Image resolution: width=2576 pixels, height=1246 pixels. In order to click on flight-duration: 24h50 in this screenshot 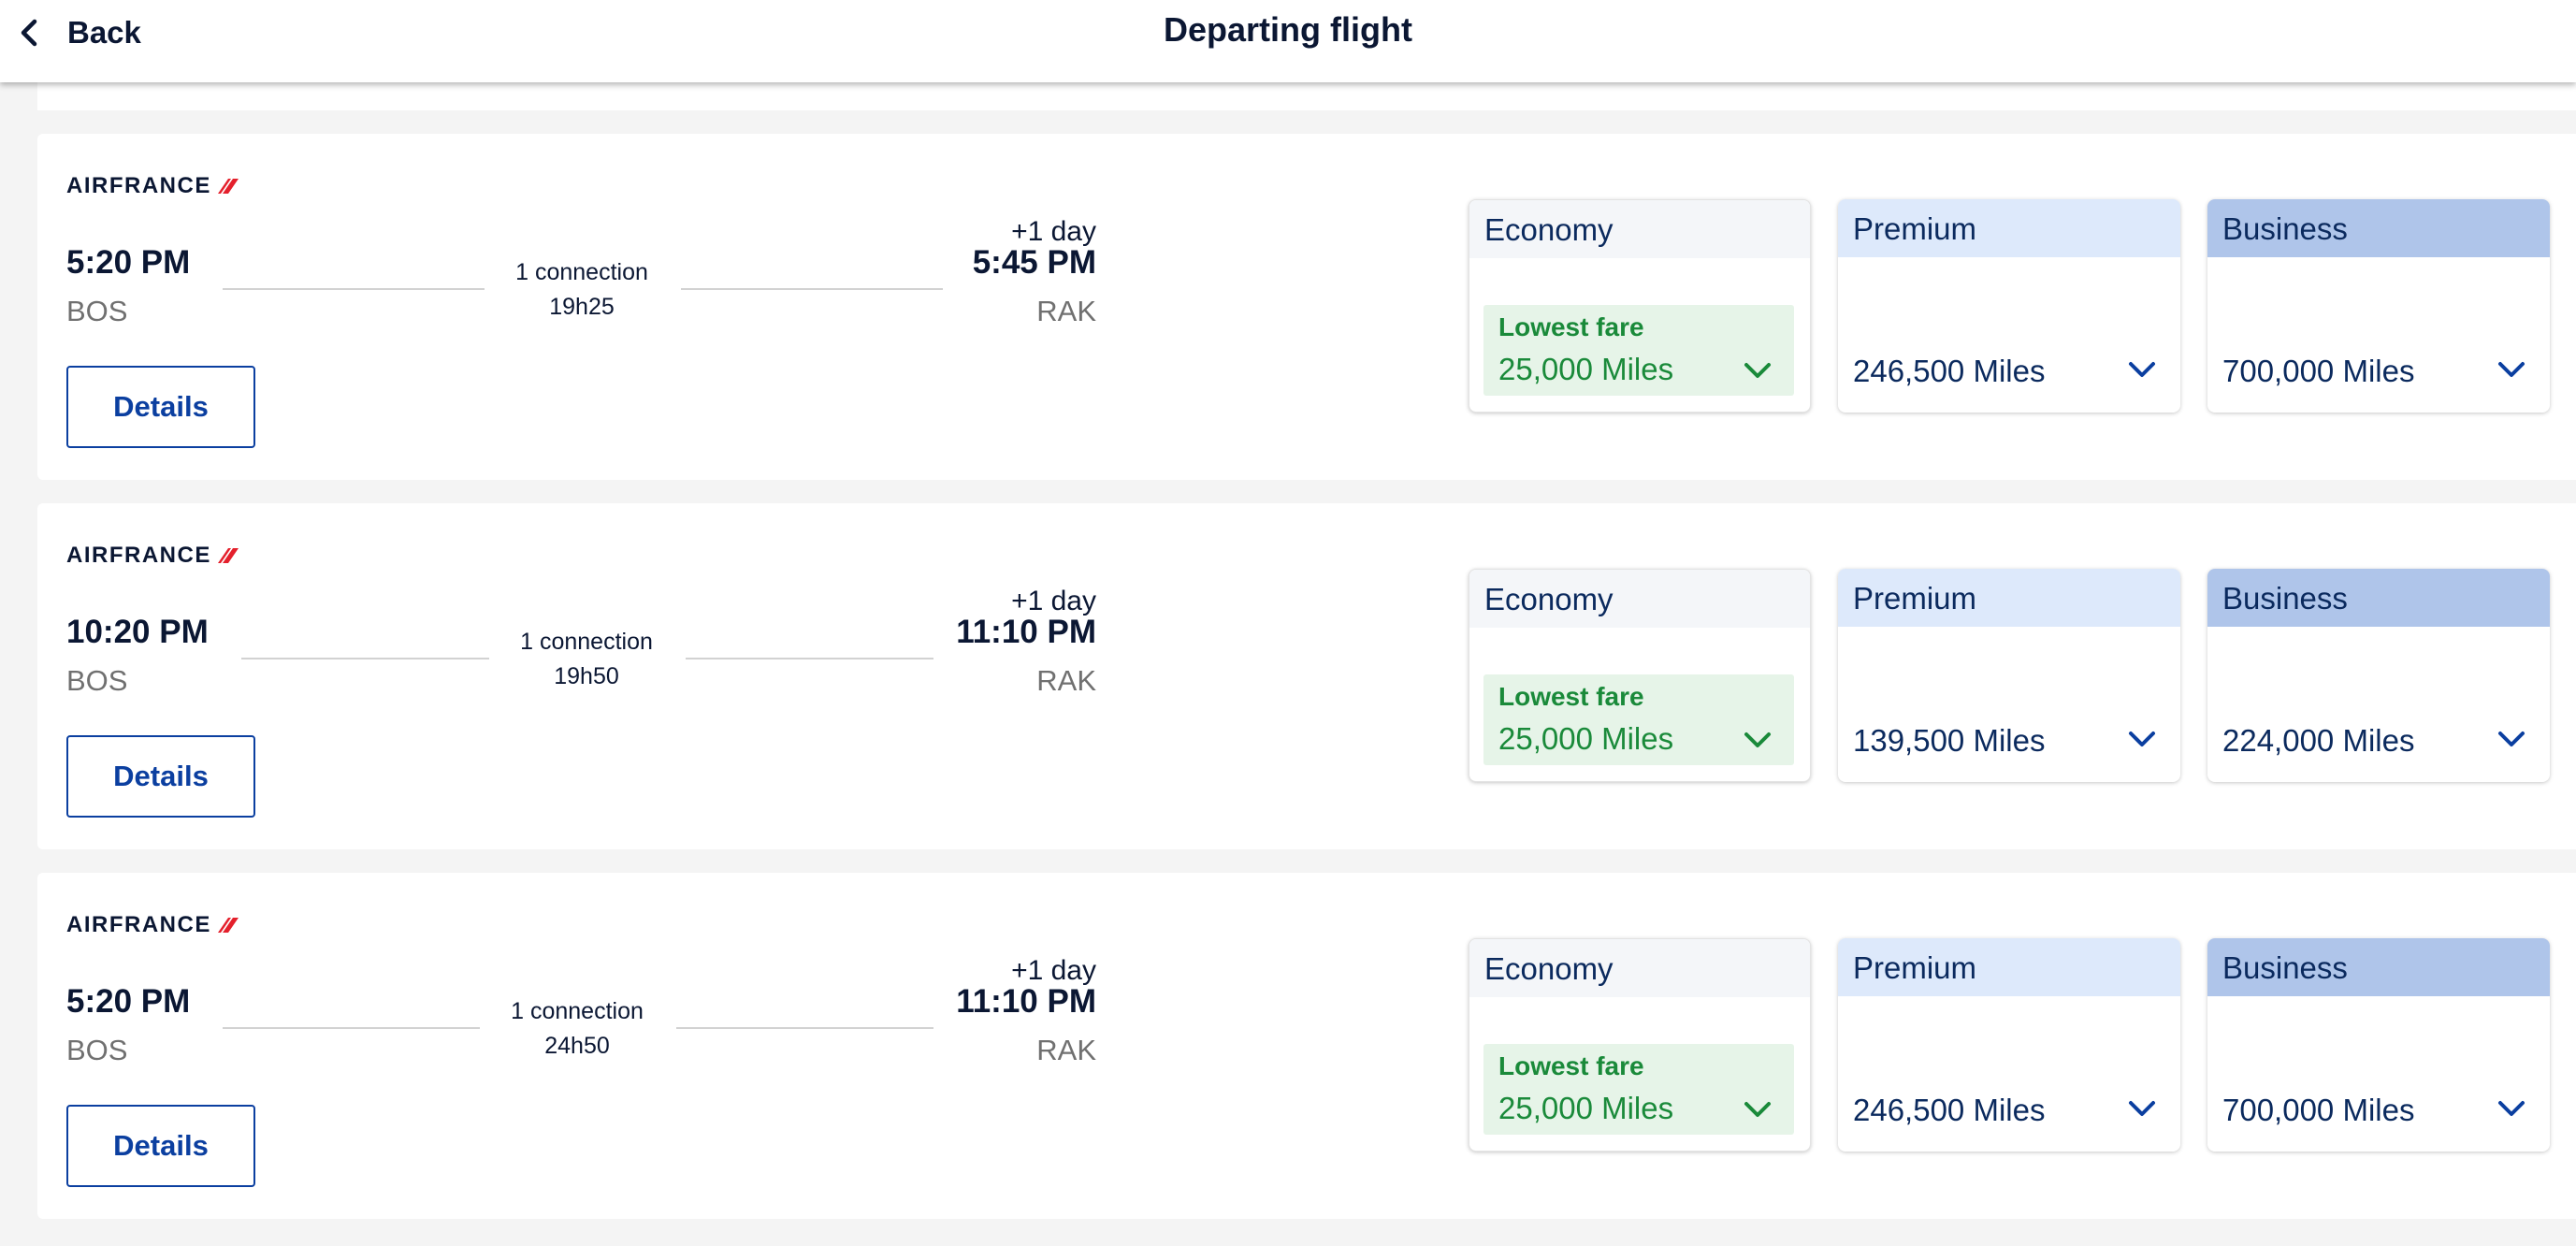, I will do `click(577, 1046)`.